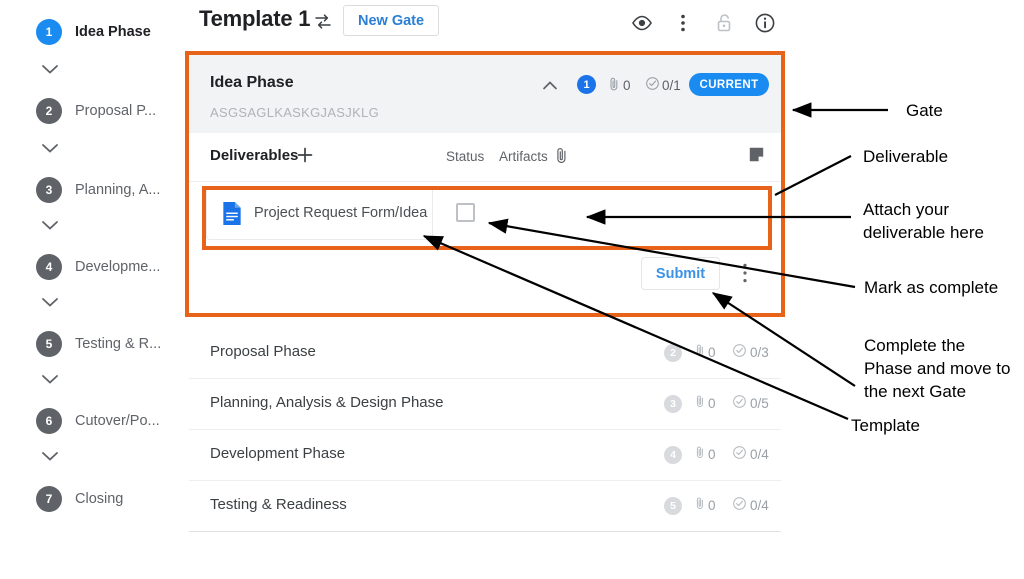 The height and width of the screenshot is (579, 1024). I want to click on sidebar-badge: 5, so click(49, 344).